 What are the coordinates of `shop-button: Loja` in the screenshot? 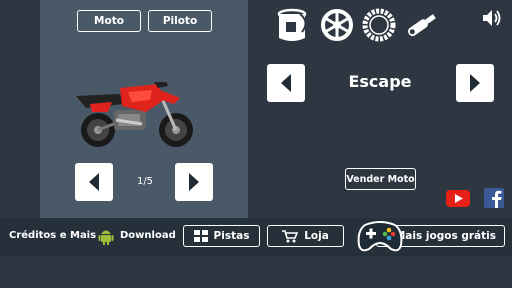 It's located at (305, 236).